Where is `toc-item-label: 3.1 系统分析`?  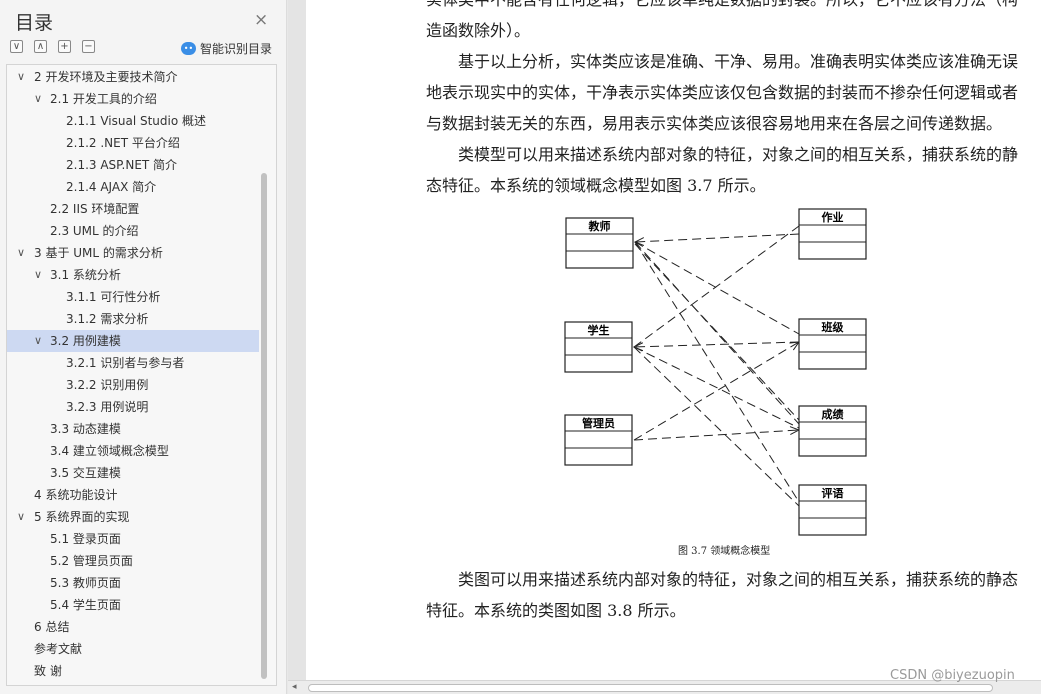 toc-item-label: 3.1 系统分析 is located at coordinates (85, 275).